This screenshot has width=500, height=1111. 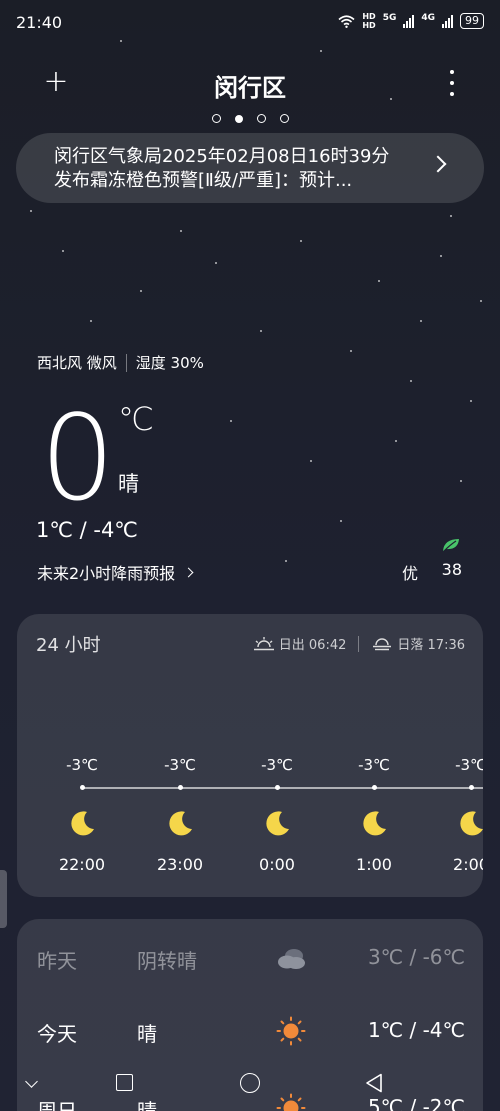 What do you see at coordinates (136, 419) in the screenshot?
I see `temperature-unit: ℃` at bounding box center [136, 419].